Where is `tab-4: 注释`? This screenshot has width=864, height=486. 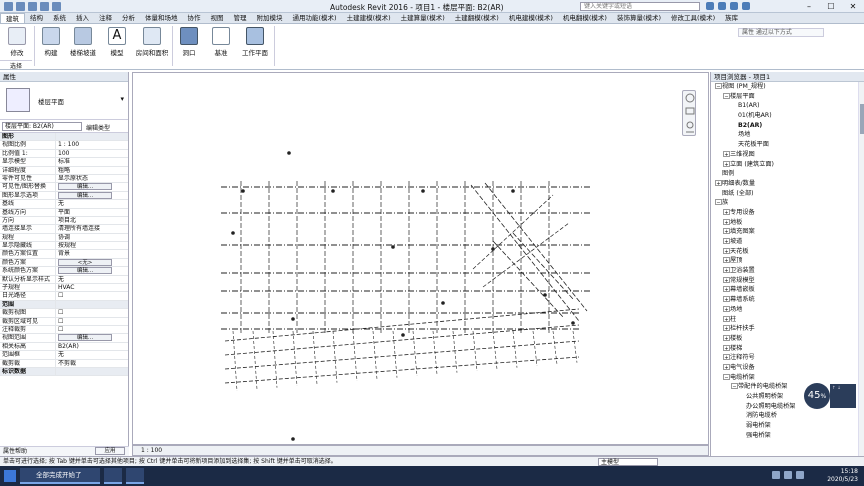
tab-4: 注释 is located at coordinates (105, 18).